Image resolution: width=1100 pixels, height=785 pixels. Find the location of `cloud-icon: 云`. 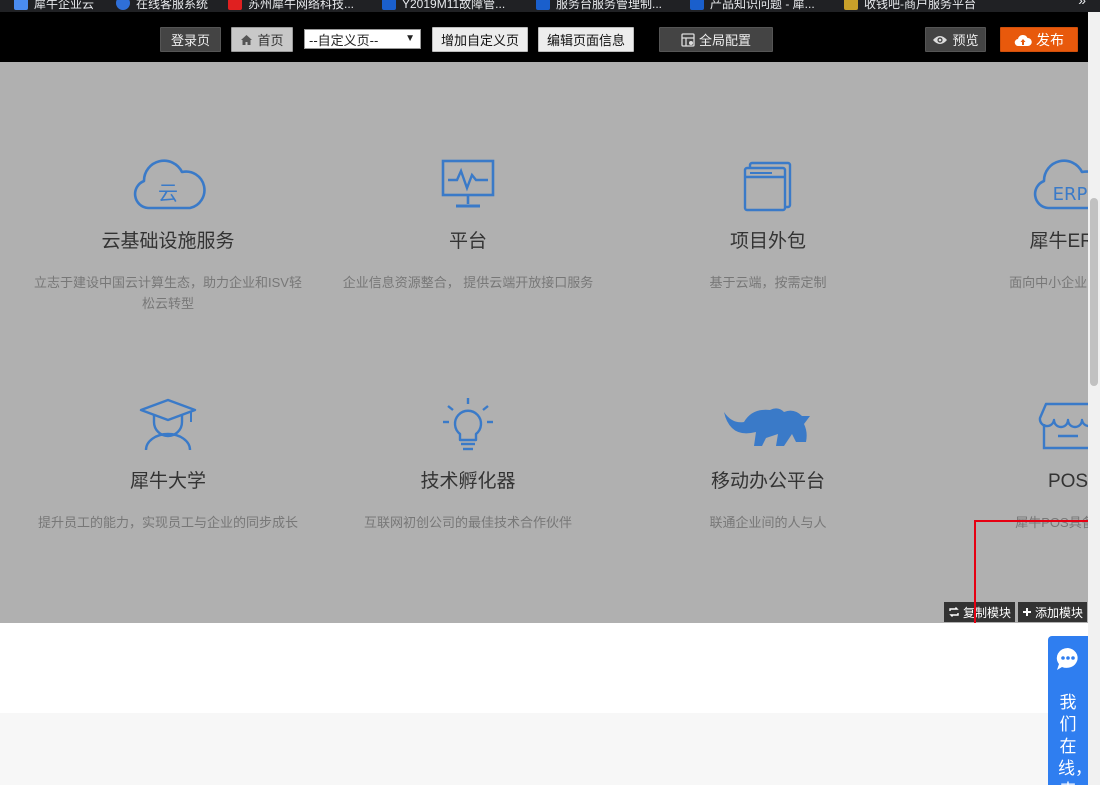

cloud-icon: 云 is located at coordinates (168, 177).